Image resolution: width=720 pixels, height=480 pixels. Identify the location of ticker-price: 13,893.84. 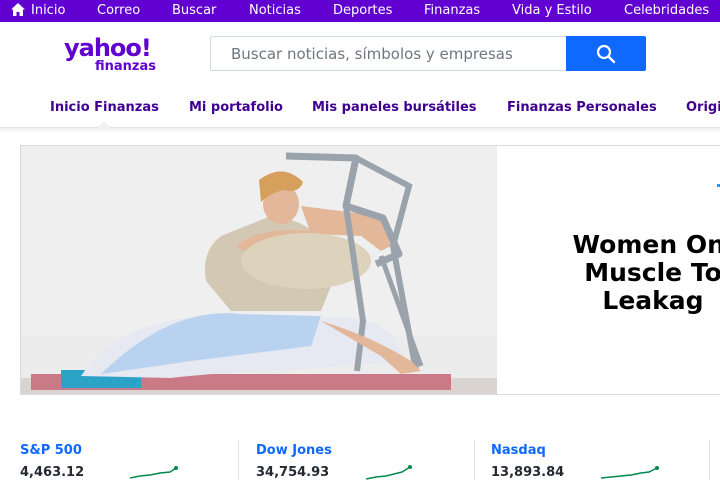
(528, 472).